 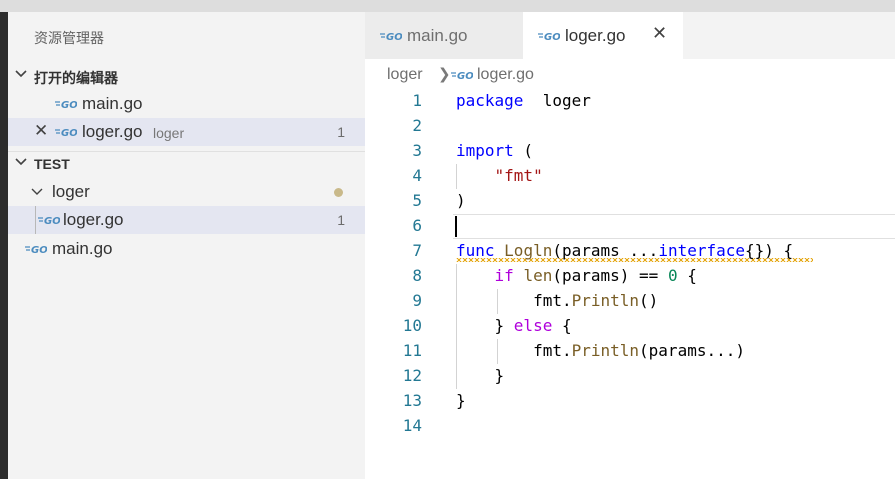 What do you see at coordinates (405, 75) in the screenshot?
I see `breadcrumb-folder: loger` at bounding box center [405, 75].